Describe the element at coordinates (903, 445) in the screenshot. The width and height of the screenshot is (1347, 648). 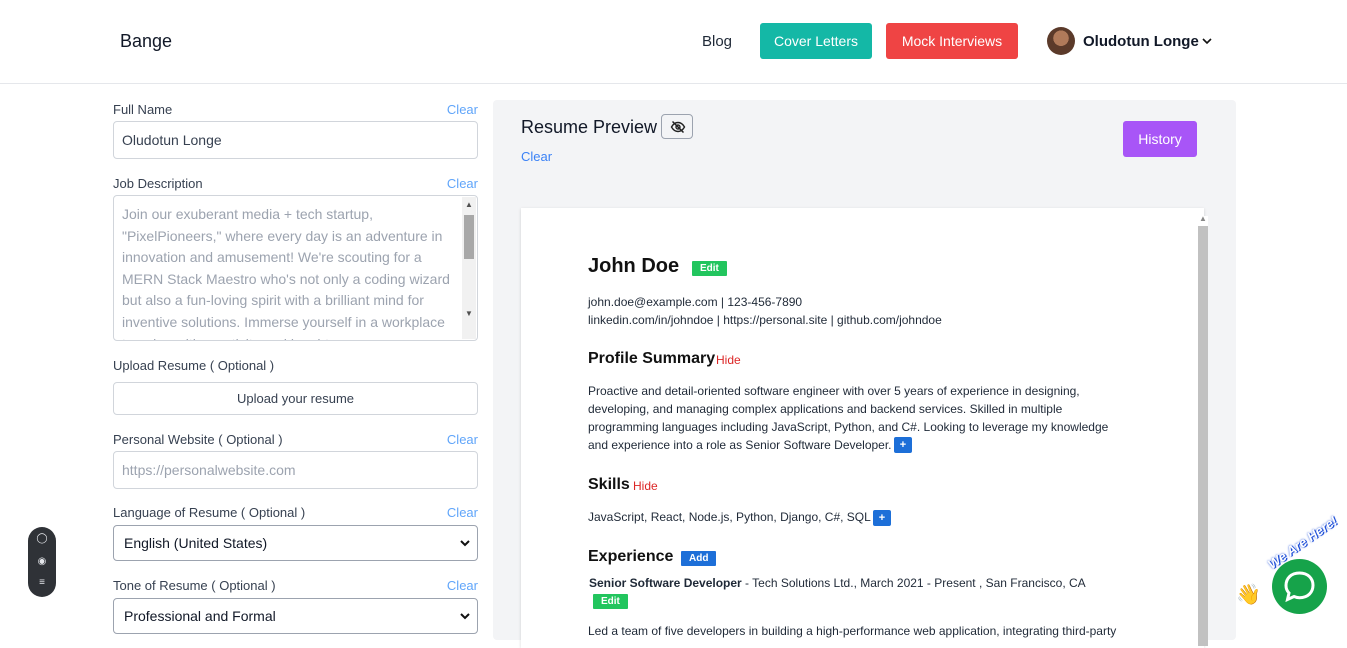
I see `profile-add-button: +` at that location.